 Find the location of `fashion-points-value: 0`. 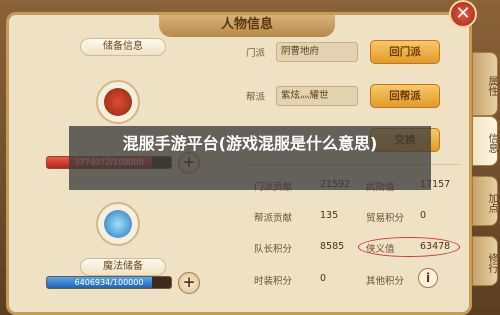

fashion-points-value: 0 is located at coordinates (323, 278).